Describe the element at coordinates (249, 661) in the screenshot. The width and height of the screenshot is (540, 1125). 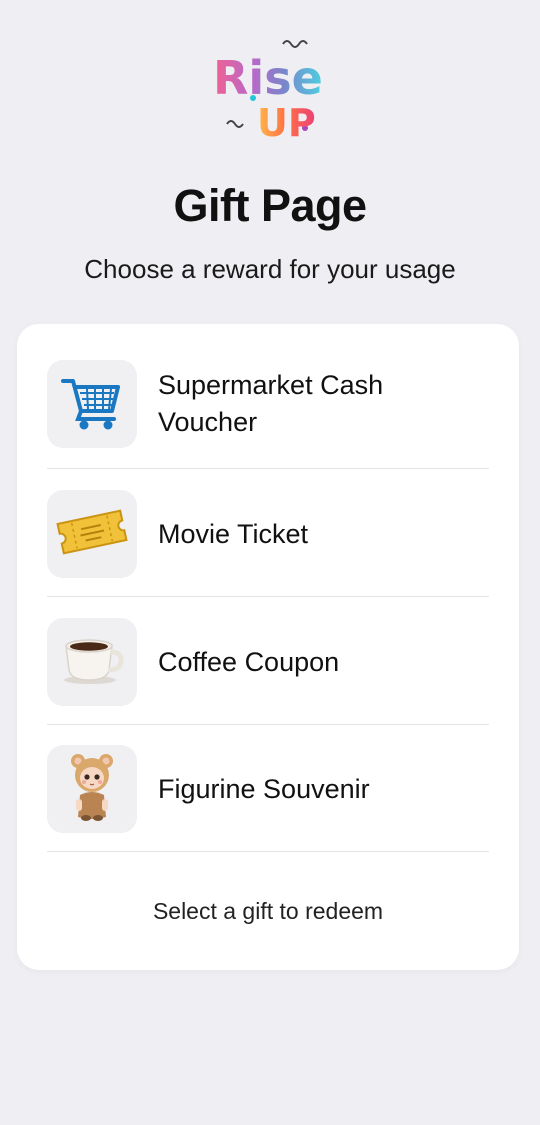
I see `gift-label: Coffee Coupon` at that location.